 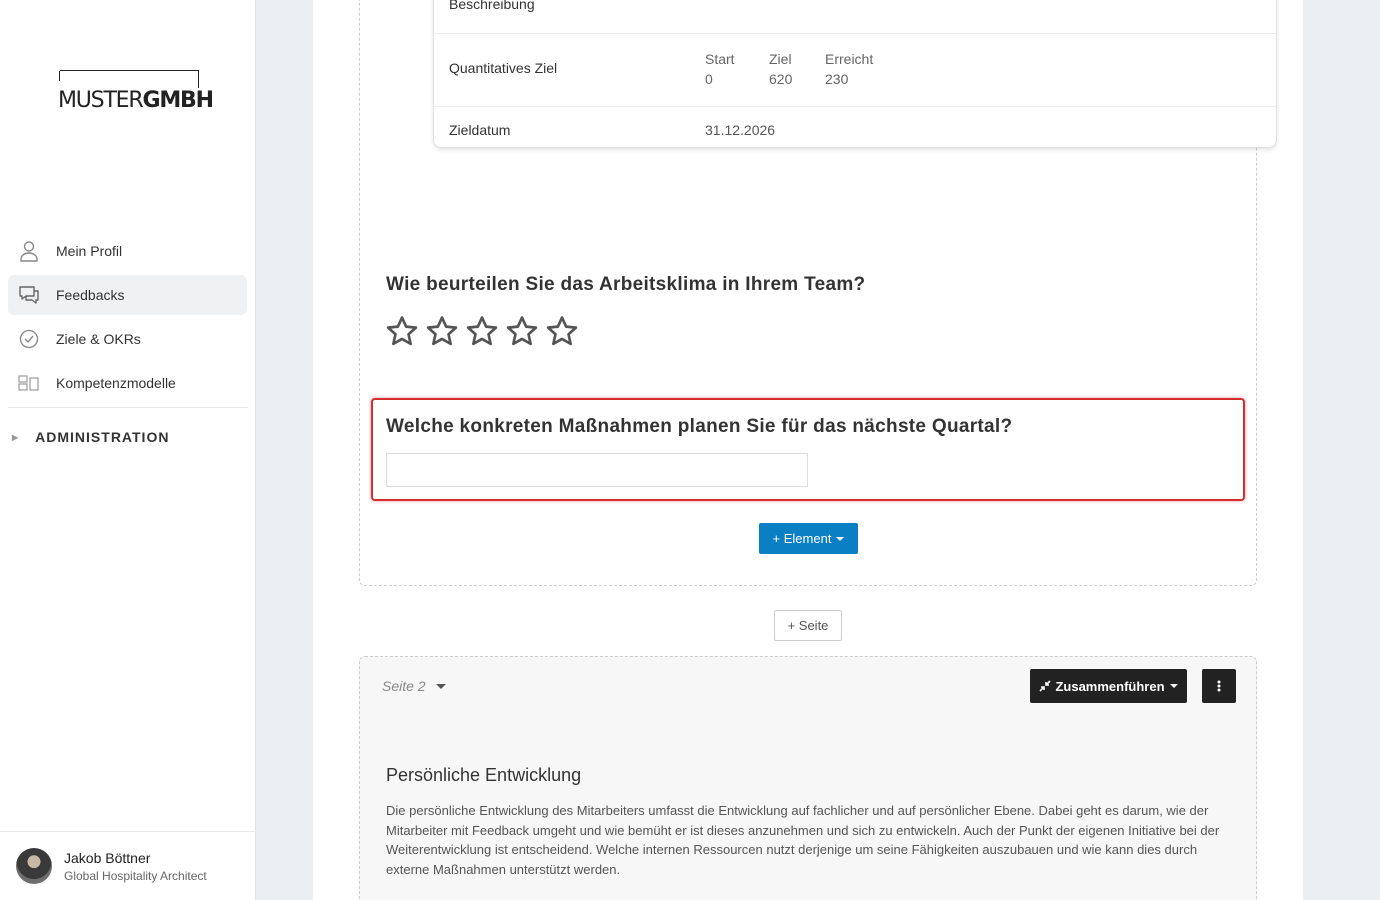 What do you see at coordinates (136, 92) in the screenshot?
I see `company-logo: MUSTERGMBH` at bounding box center [136, 92].